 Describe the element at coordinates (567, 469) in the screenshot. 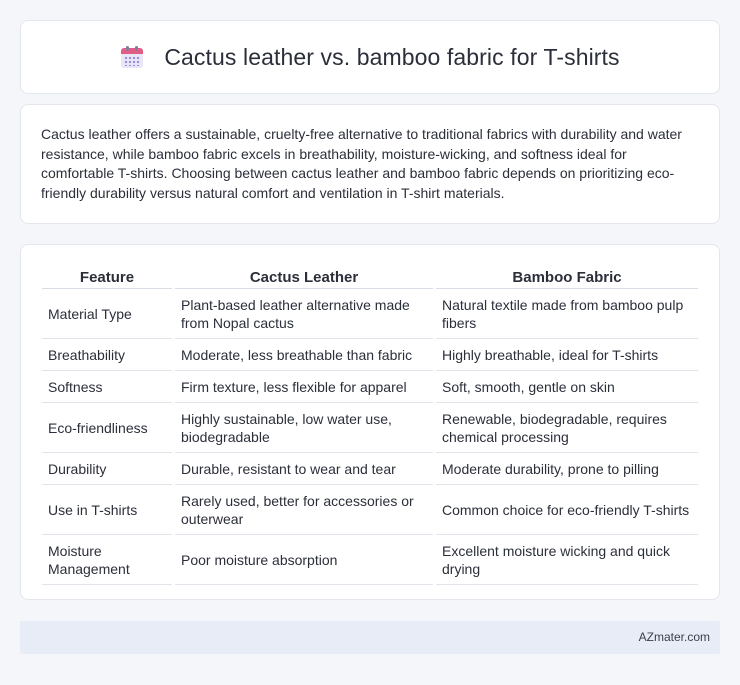

I see `row-bamboo-value: Moderate durability, prone to pilling` at that location.